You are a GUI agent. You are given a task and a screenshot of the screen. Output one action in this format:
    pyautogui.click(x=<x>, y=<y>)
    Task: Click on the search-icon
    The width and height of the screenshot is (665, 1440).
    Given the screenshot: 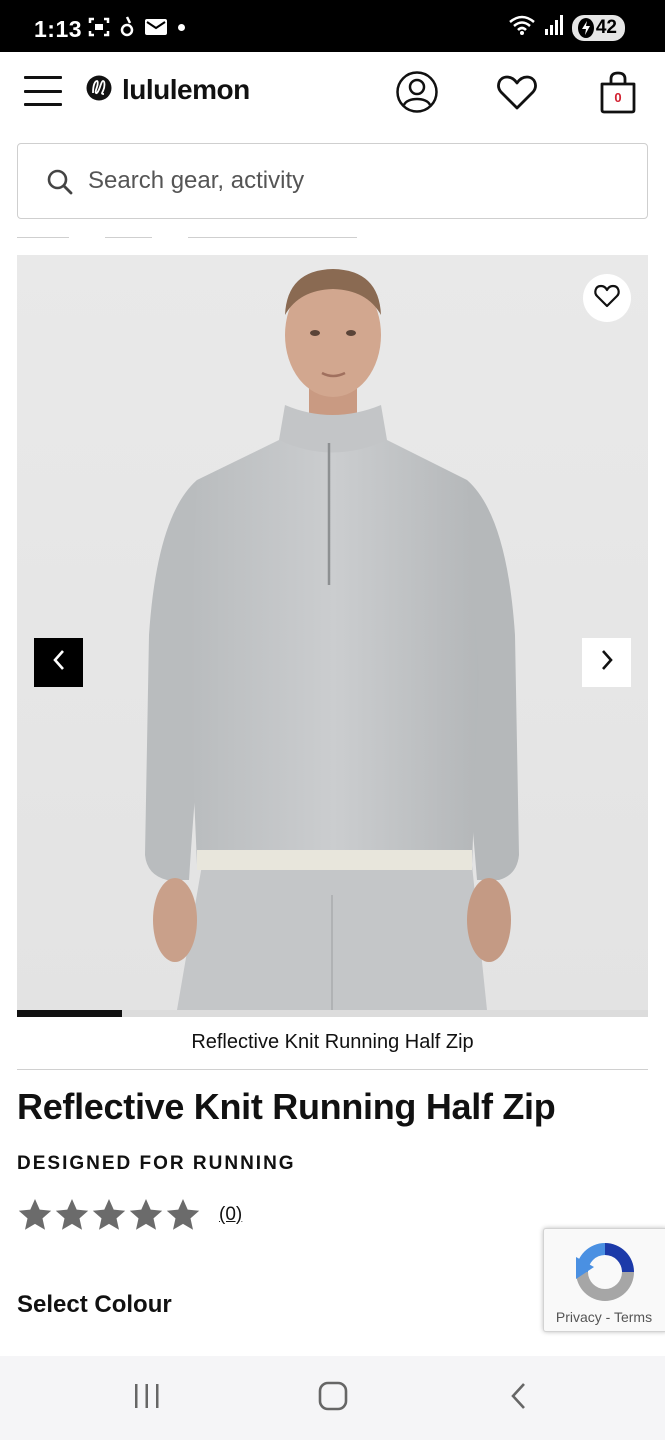 What is the action you would take?
    pyautogui.click(x=60, y=184)
    